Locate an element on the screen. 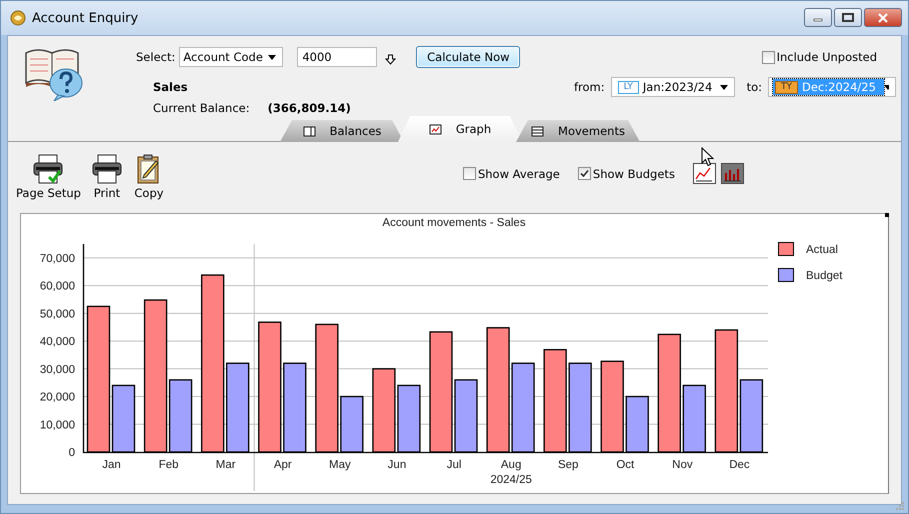  table-icon is located at coordinates (309, 131).